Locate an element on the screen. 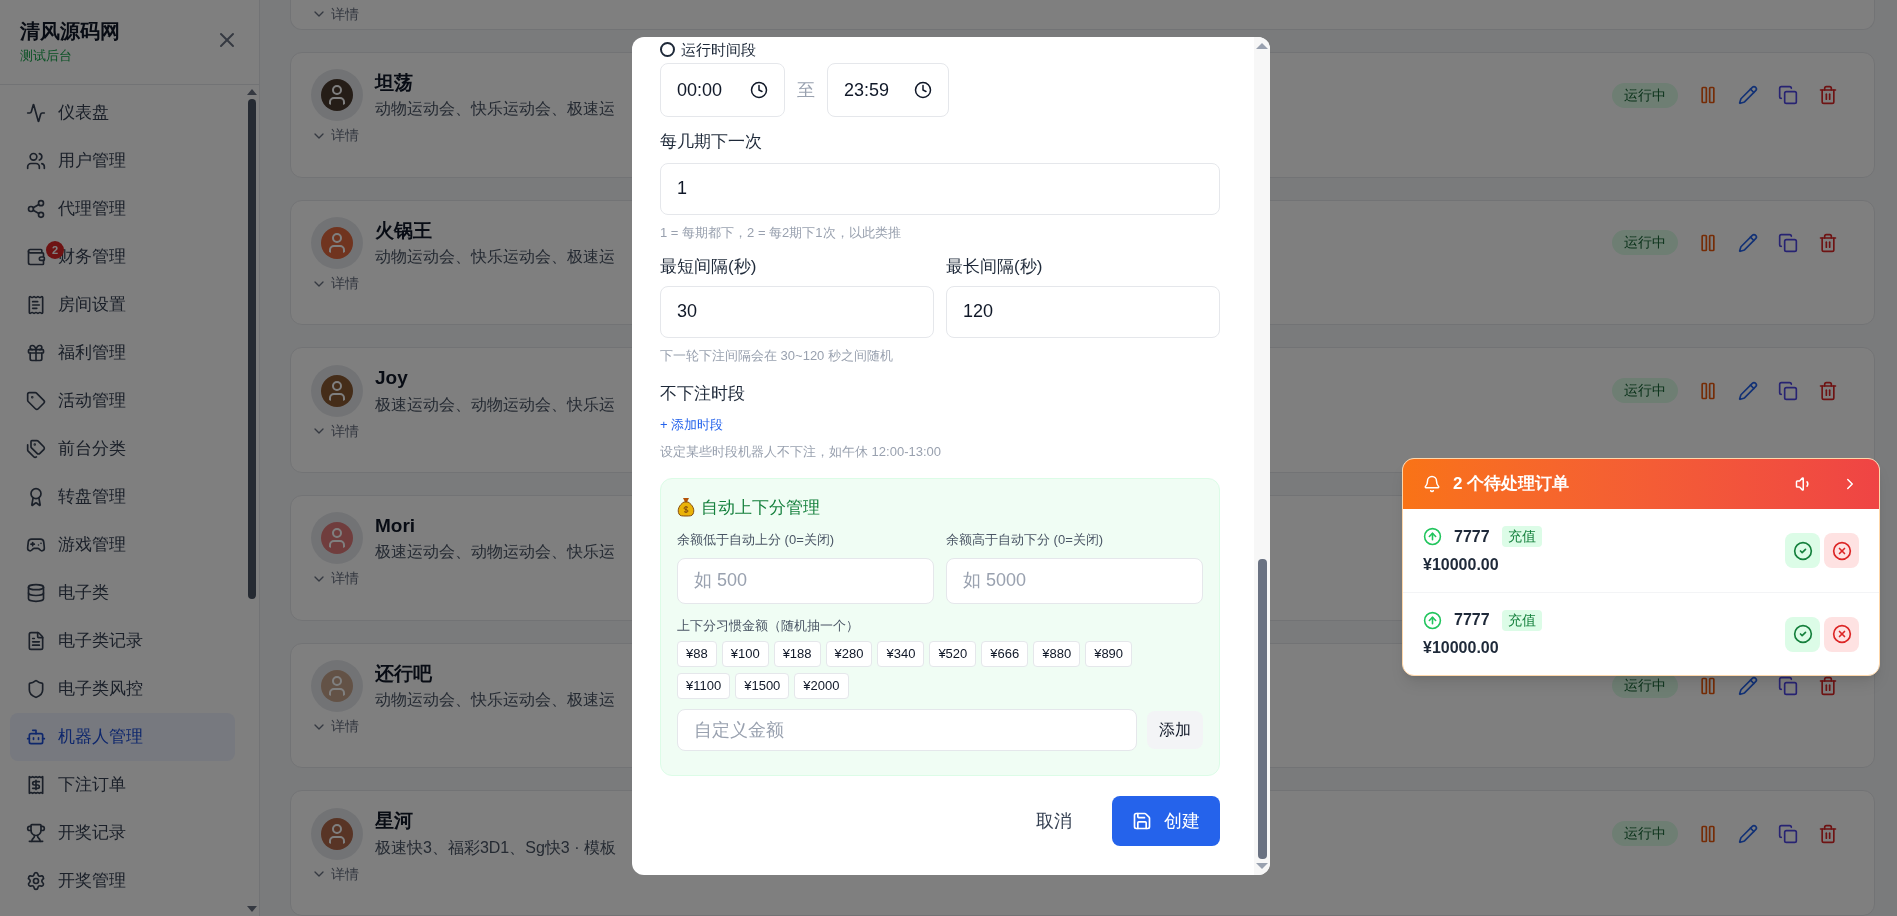  amount-chip: ¥520 is located at coordinates (953, 654).